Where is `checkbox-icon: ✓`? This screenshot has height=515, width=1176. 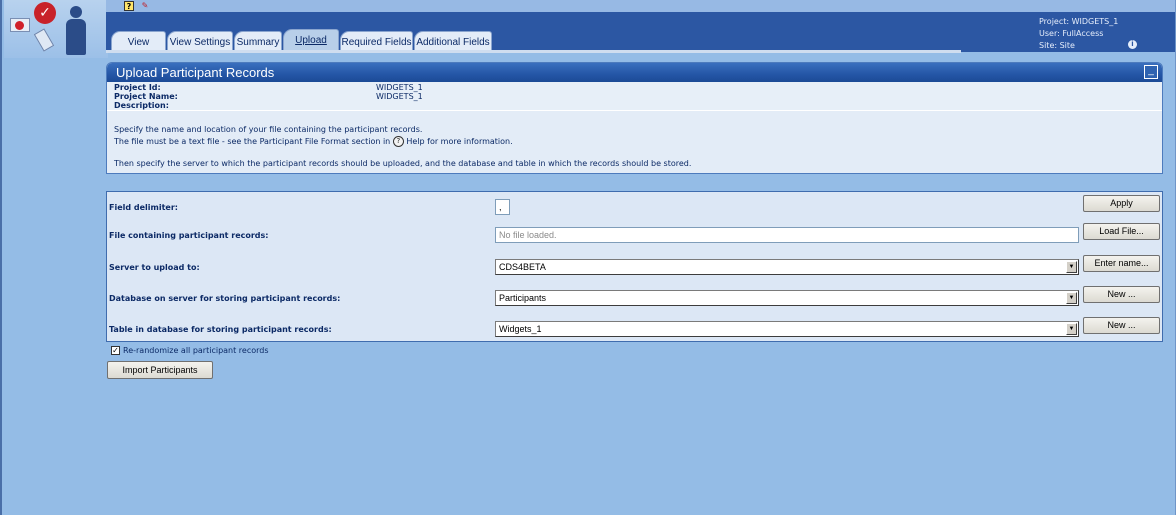 checkbox-icon: ✓ is located at coordinates (115, 350).